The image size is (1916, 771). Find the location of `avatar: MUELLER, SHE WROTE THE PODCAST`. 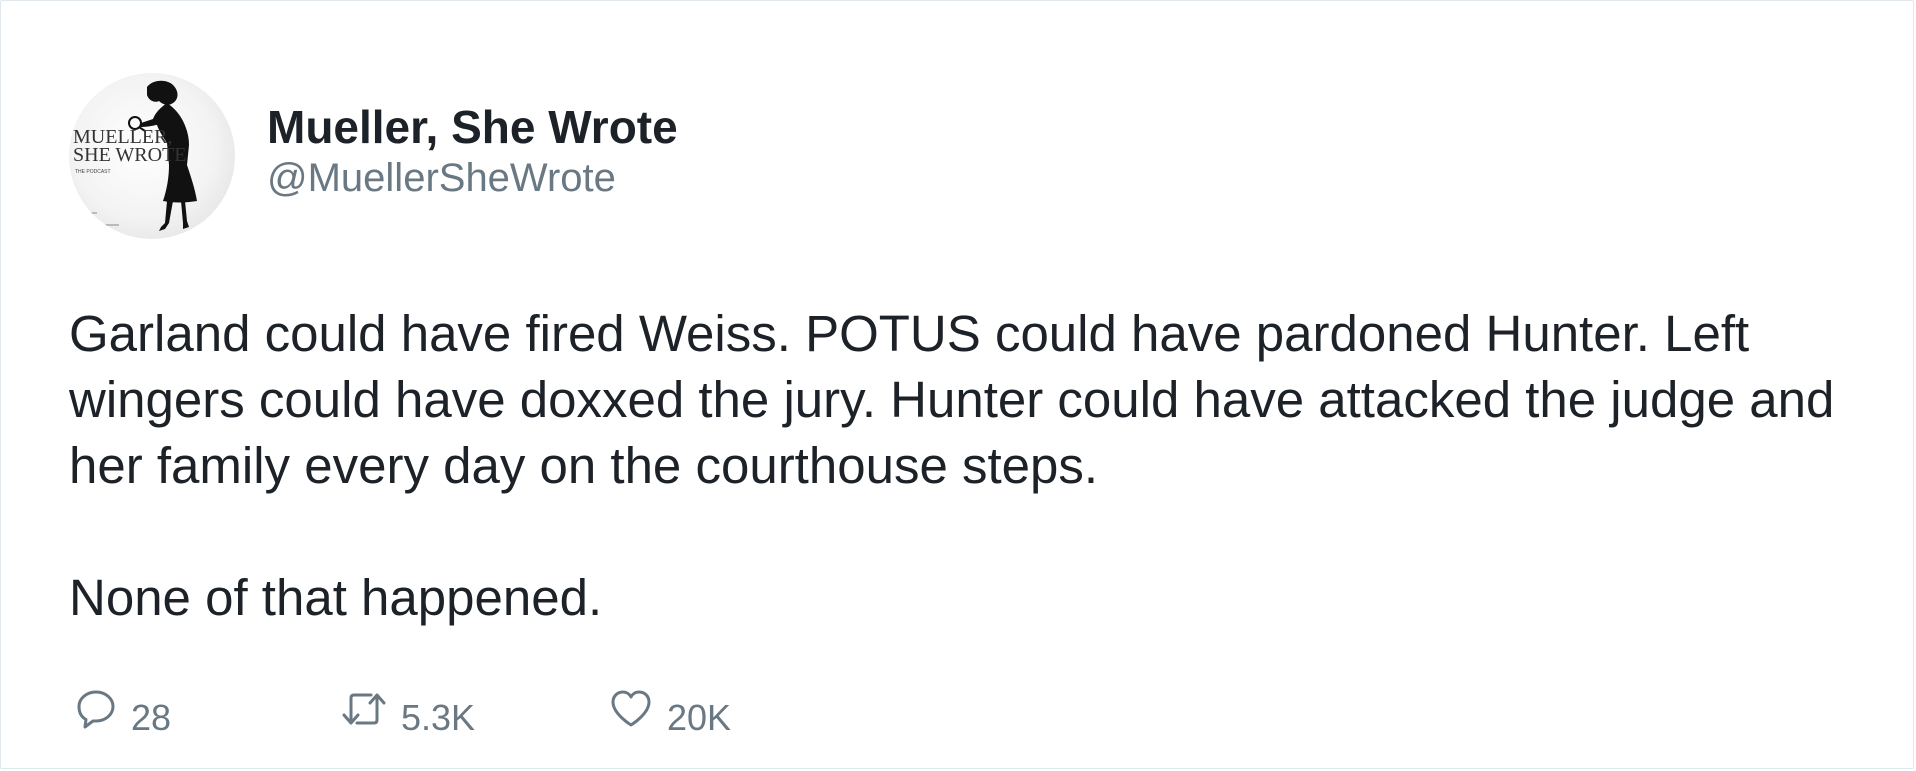

avatar: MUELLER, SHE WROTE THE PODCAST is located at coordinates (152, 156).